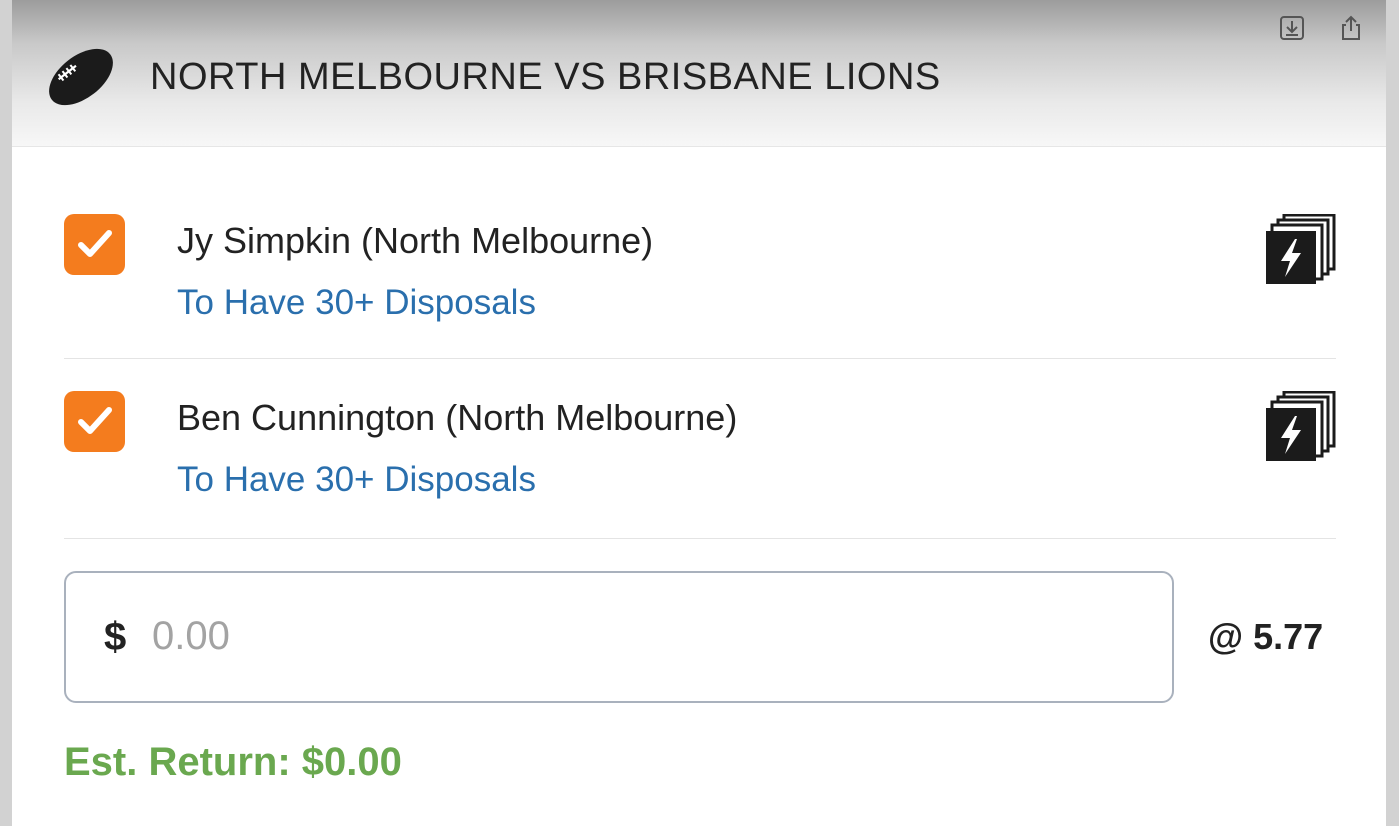 This screenshot has height=826, width=1399. What do you see at coordinates (1266, 636) in the screenshot?
I see `odds-value: @ 5.77` at bounding box center [1266, 636].